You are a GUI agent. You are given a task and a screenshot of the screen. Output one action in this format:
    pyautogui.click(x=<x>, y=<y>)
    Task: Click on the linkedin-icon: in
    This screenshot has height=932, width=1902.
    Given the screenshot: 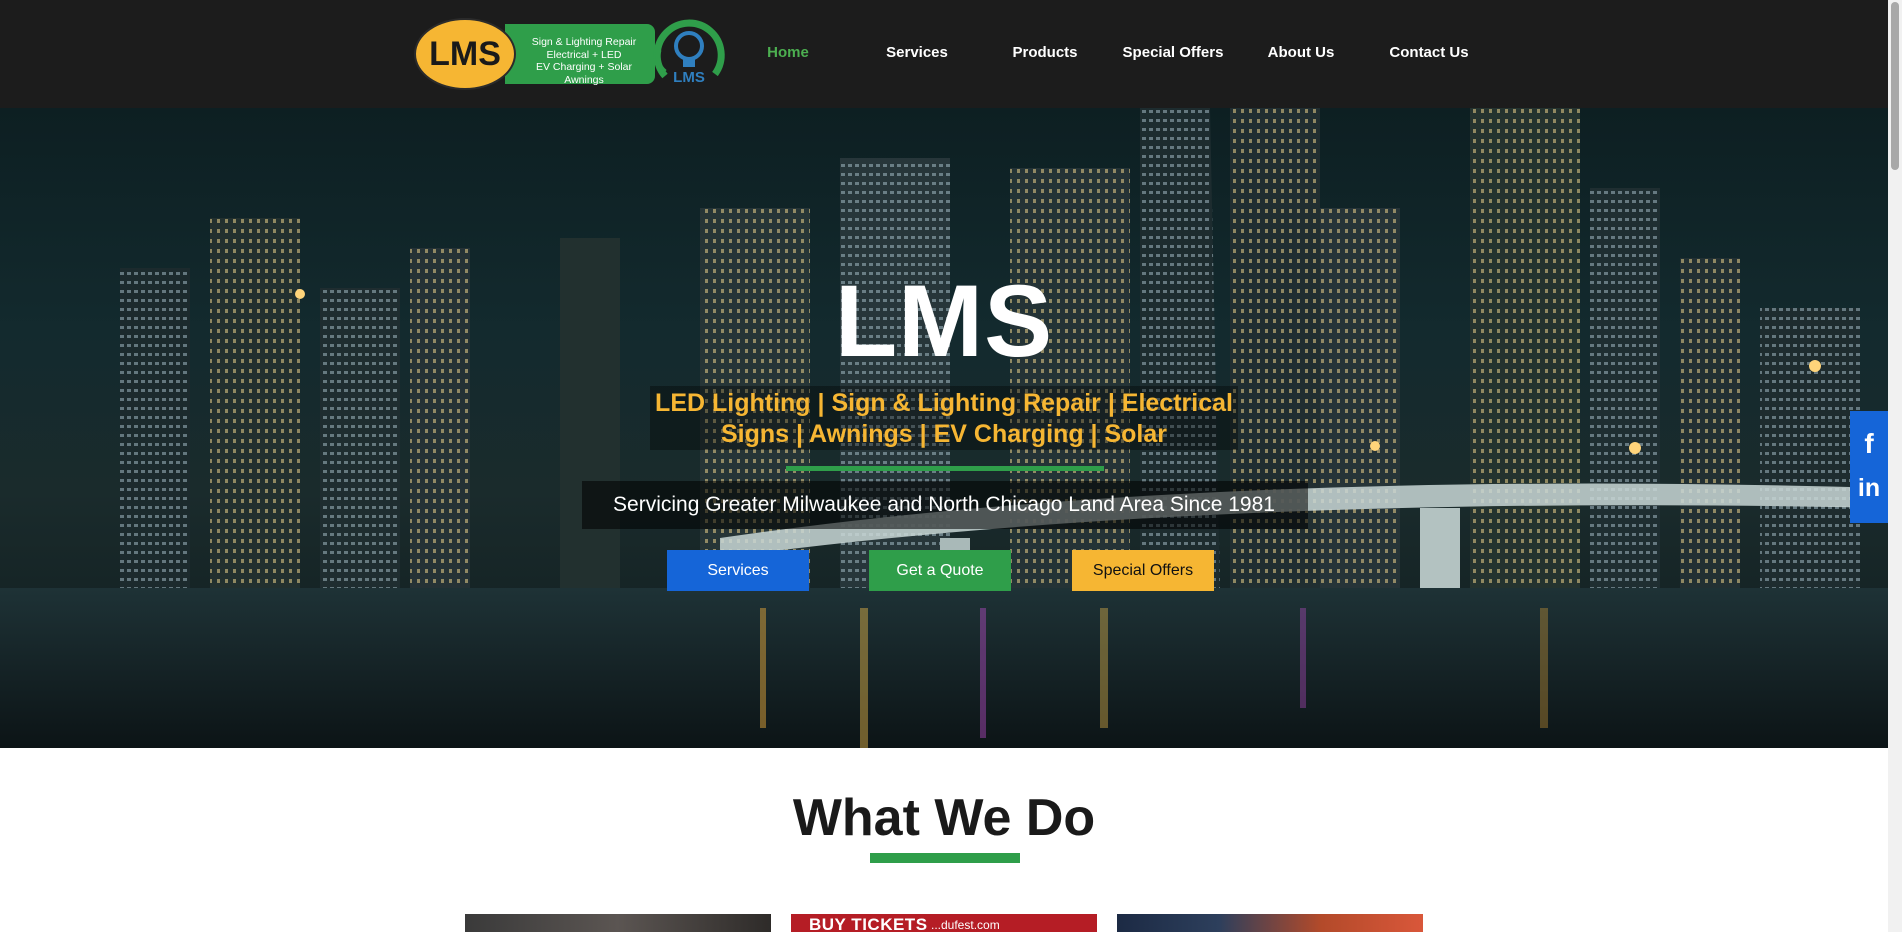 What is the action you would take?
    pyautogui.click(x=1869, y=488)
    